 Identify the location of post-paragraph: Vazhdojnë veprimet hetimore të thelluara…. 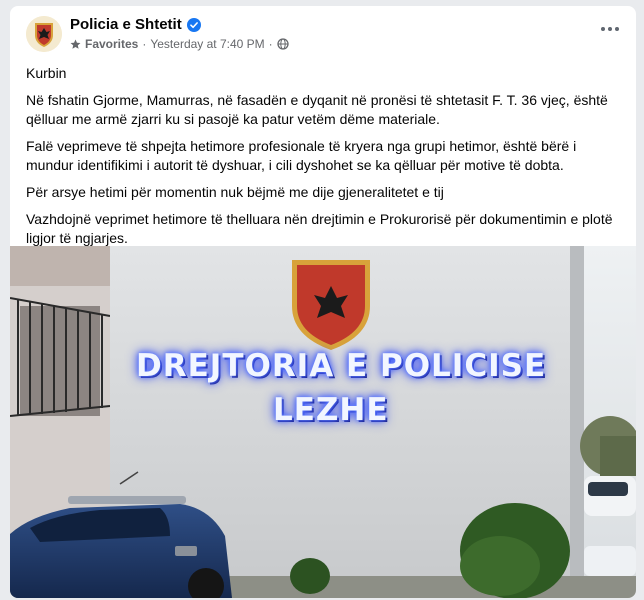
(319, 228).